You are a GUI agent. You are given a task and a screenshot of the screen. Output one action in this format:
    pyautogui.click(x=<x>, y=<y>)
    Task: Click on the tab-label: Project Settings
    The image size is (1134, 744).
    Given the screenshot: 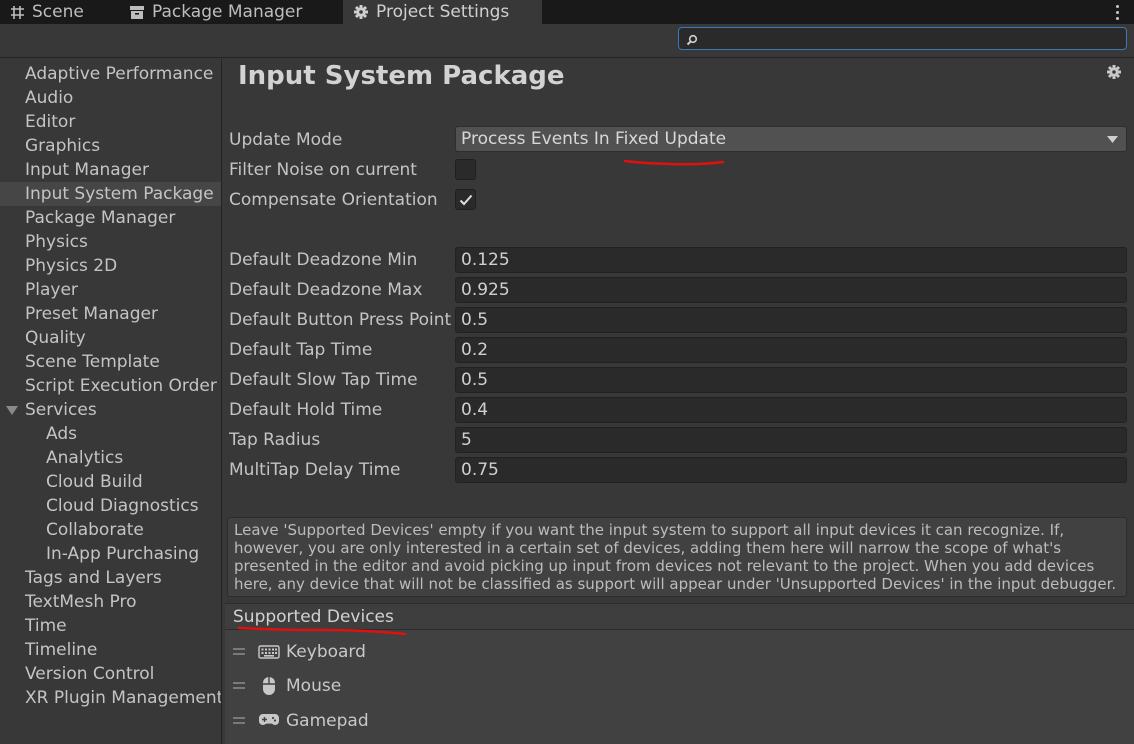 What is the action you would take?
    pyautogui.click(x=443, y=12)
    